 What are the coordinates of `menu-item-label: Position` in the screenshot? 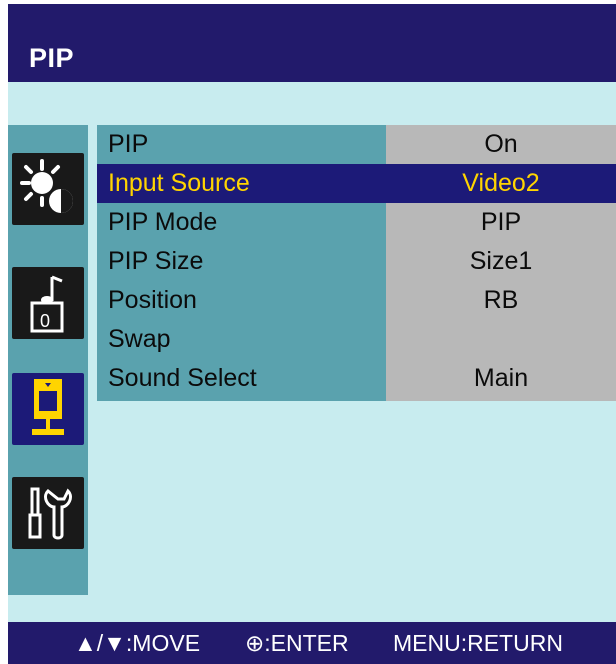 It's located at (152, 300).